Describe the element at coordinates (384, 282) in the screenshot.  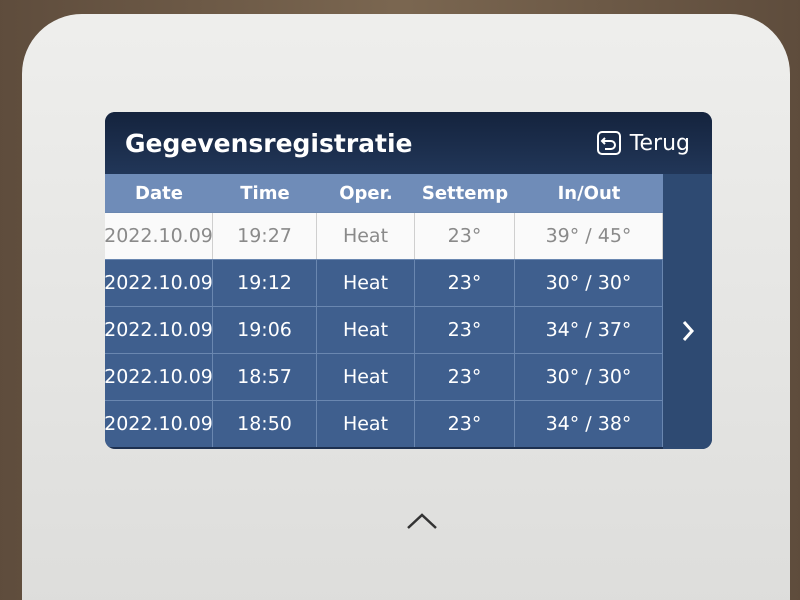
I see `log-row: 2022.10.09 19:12 Heat 23° 30° / 30°` at that location.